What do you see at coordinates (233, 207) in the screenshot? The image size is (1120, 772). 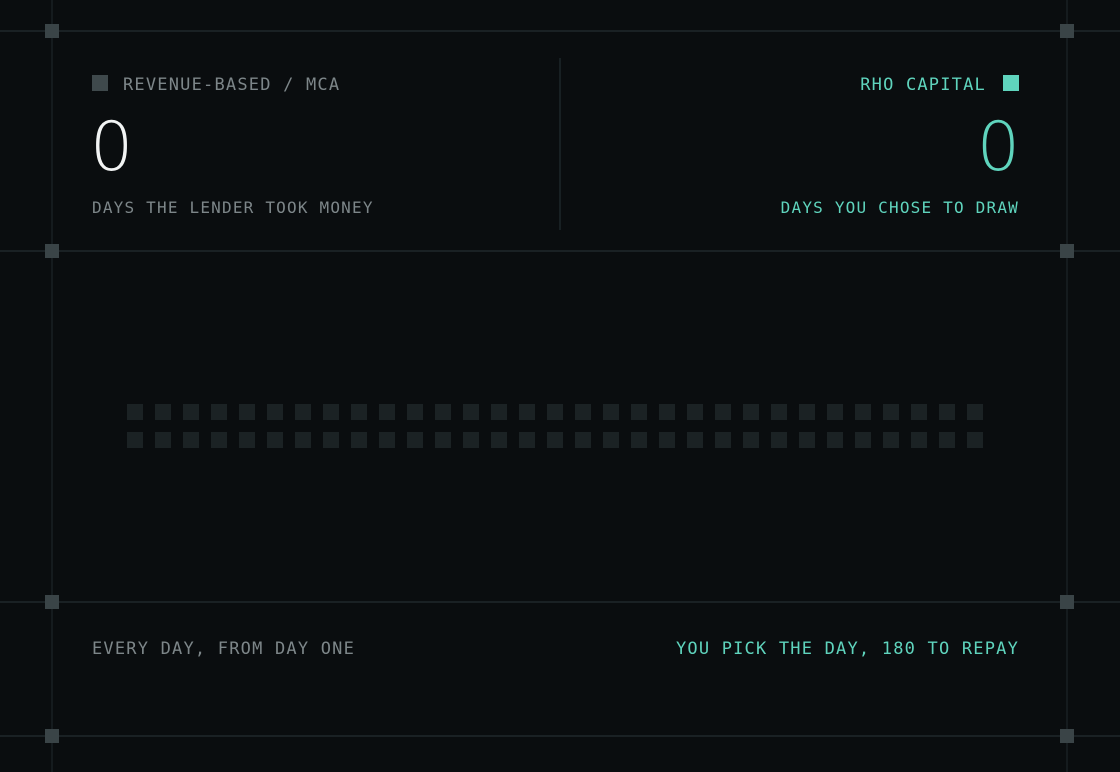 I see `left-panel-caption: DAYS THE LENDER TOOK MONEY` at bounding box center [233, 207].